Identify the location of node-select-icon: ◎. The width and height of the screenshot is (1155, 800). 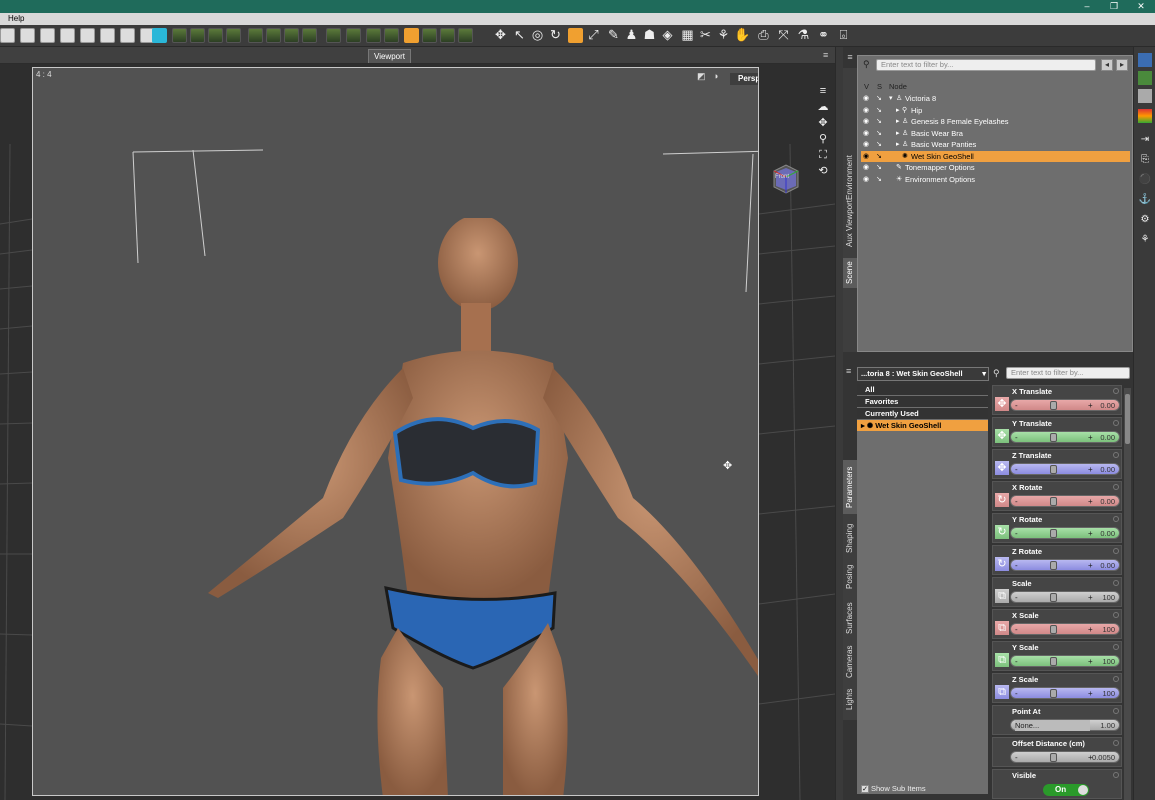
(537, 35).